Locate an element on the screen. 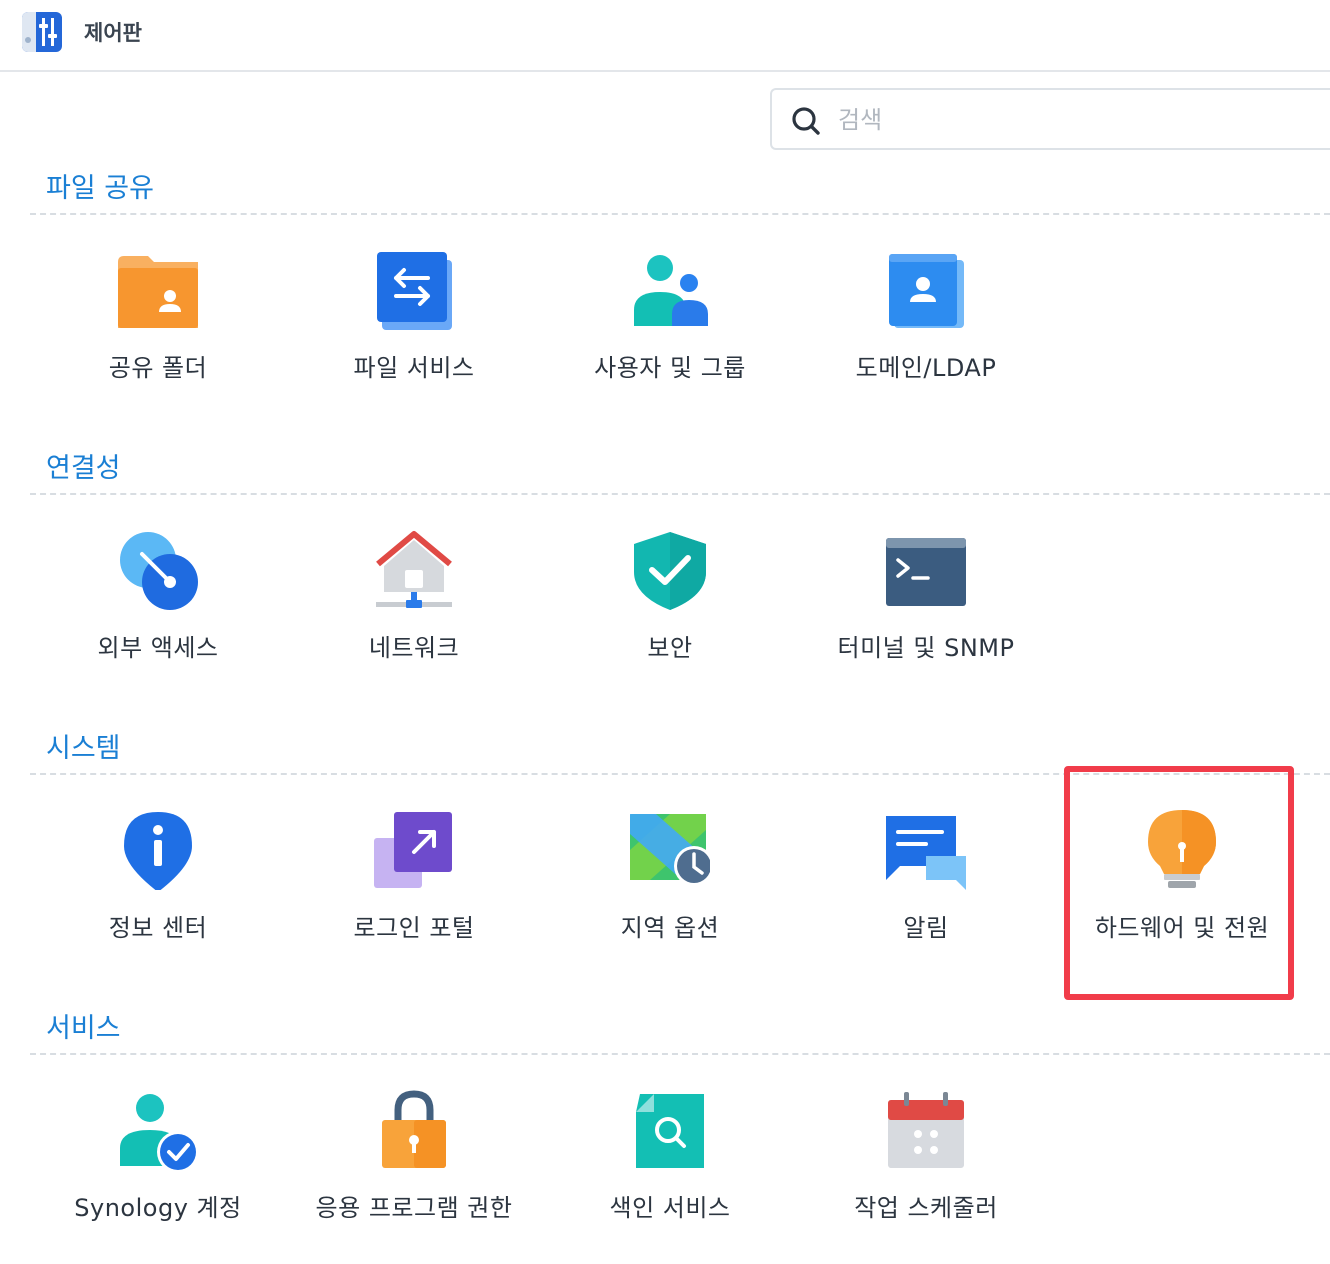 Image resolution: width=1330 pixels, height=1264 pixels. tile-label: Synology 계정 is located at coordinates (158, 1208).